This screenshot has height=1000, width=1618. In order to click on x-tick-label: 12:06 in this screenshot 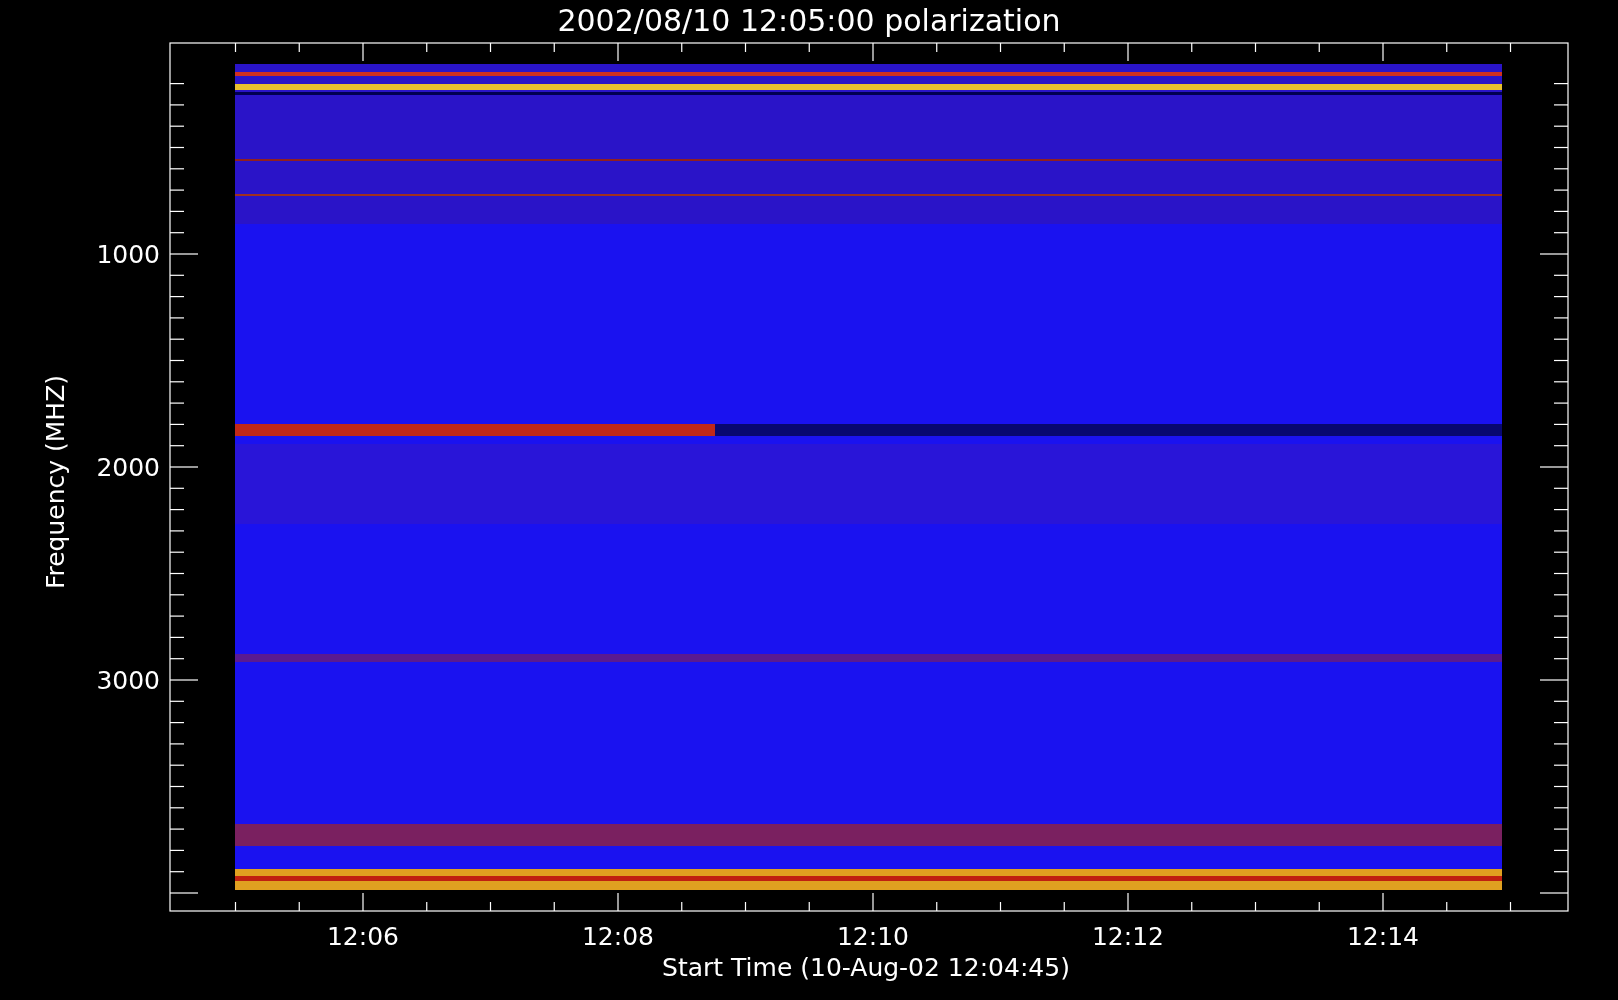, I will do `click(363, 936)`.